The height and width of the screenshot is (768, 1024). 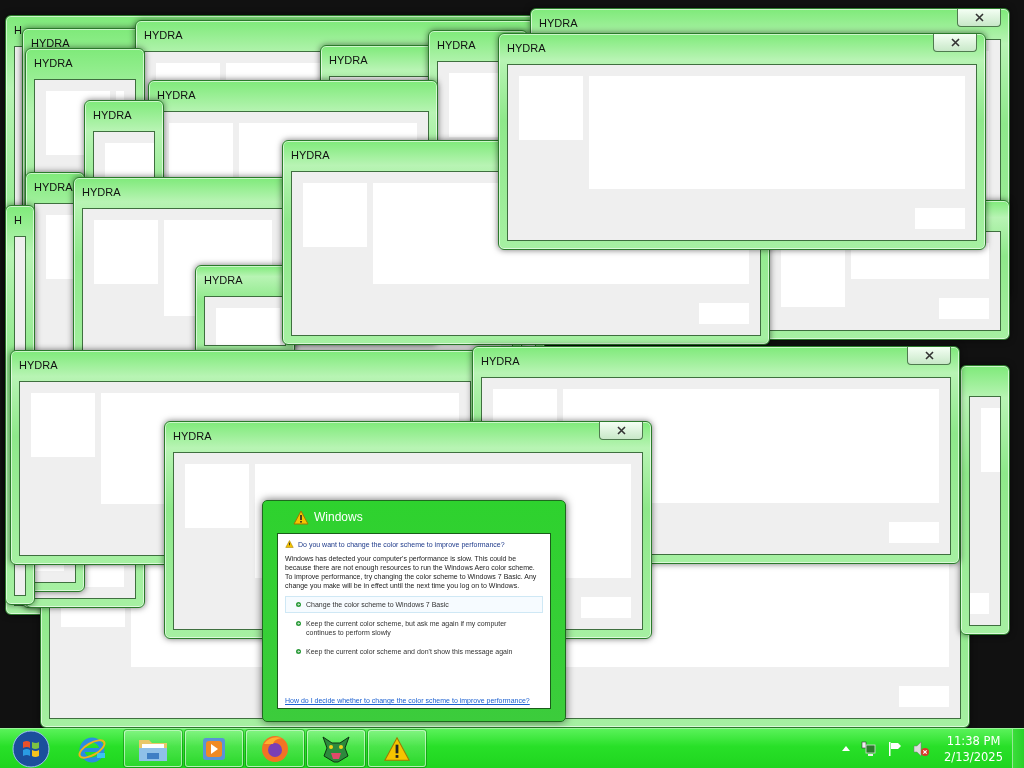 I want to click on muted-speaker-icon, so click(x=921, y=748).